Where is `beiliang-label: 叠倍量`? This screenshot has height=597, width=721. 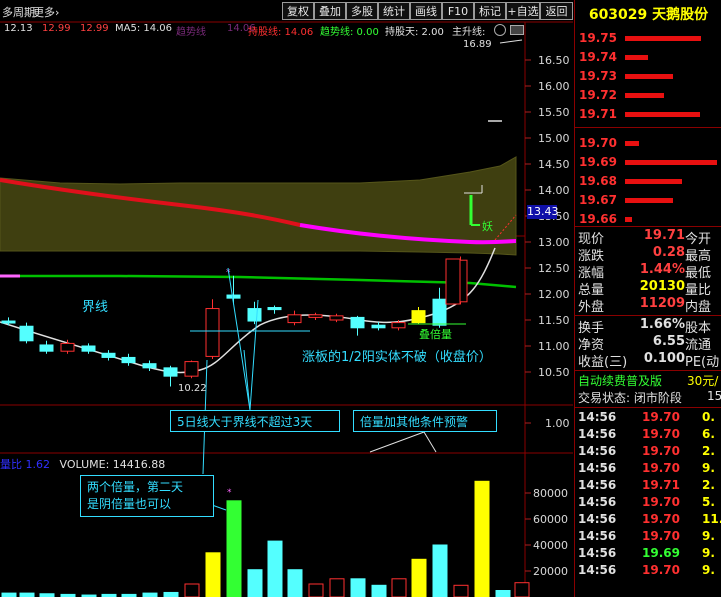
beiliang-label: 叠倍量 is located at coordinates (435, 334).